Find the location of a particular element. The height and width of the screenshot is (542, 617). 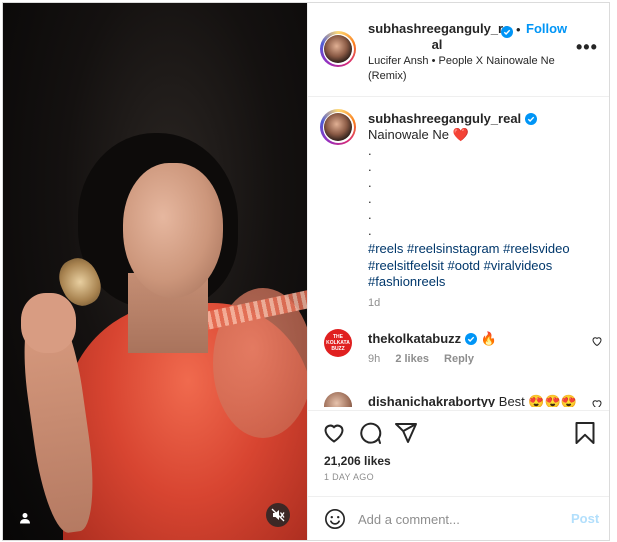

add-comment-bar: Post is located at coordinates (458, 518).